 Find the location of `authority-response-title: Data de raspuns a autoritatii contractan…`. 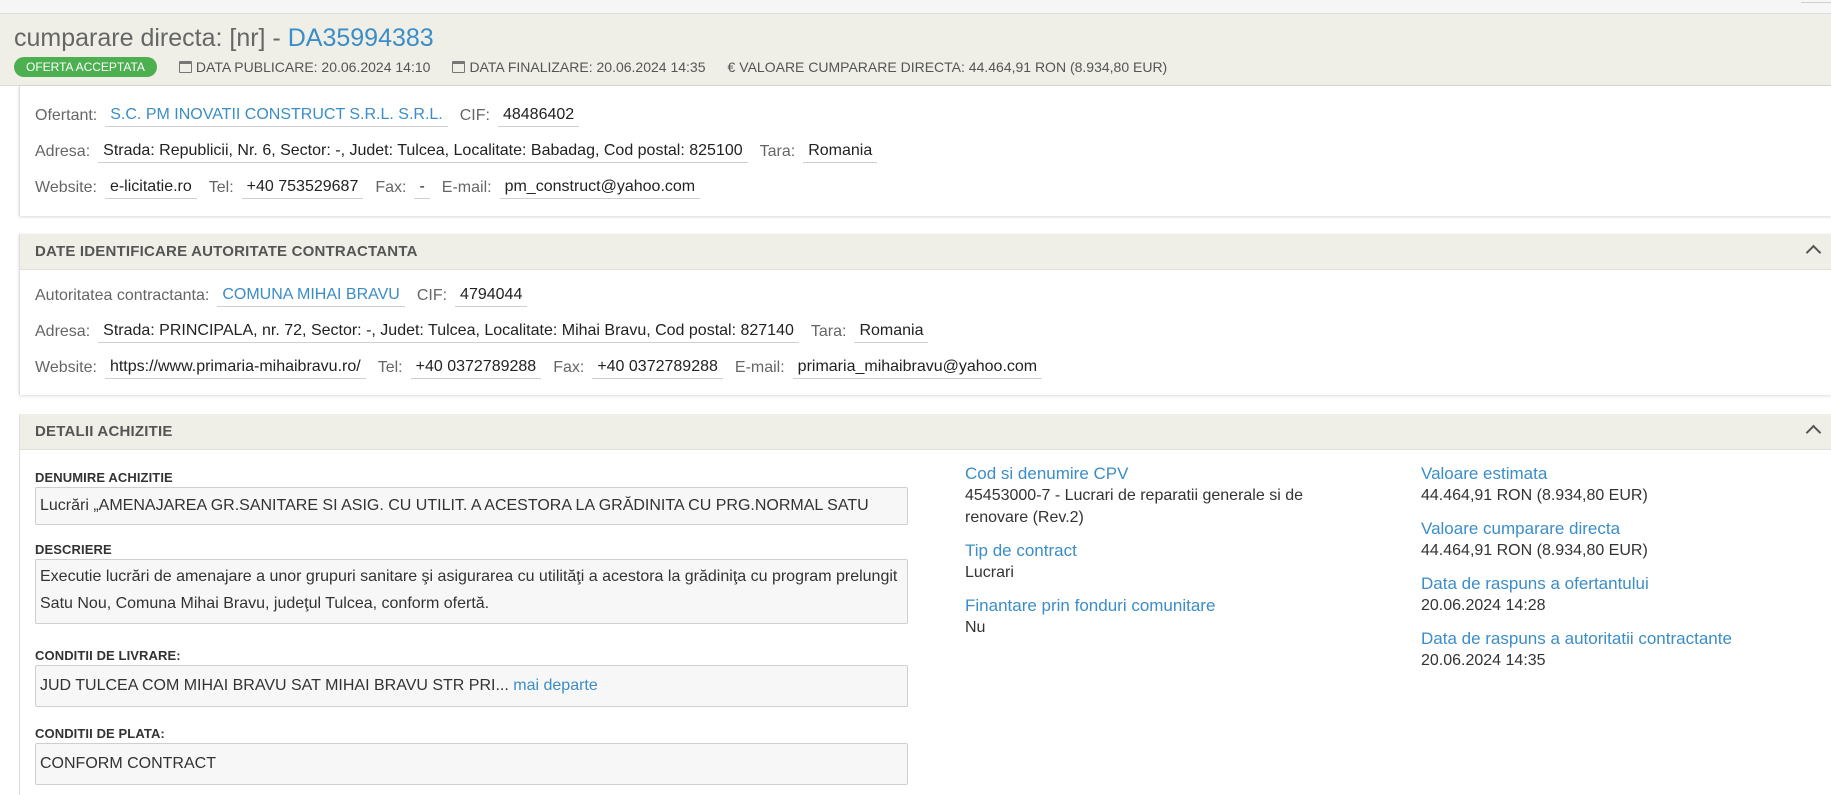

authority-response-title: Data de raspuns a autoritatii contractan… is located at coordinates (1576, 638).